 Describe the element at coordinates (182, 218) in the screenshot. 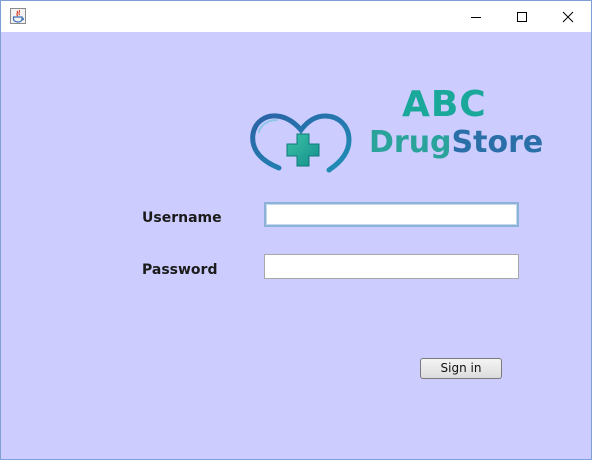

I see `username-label: Username` at that location.